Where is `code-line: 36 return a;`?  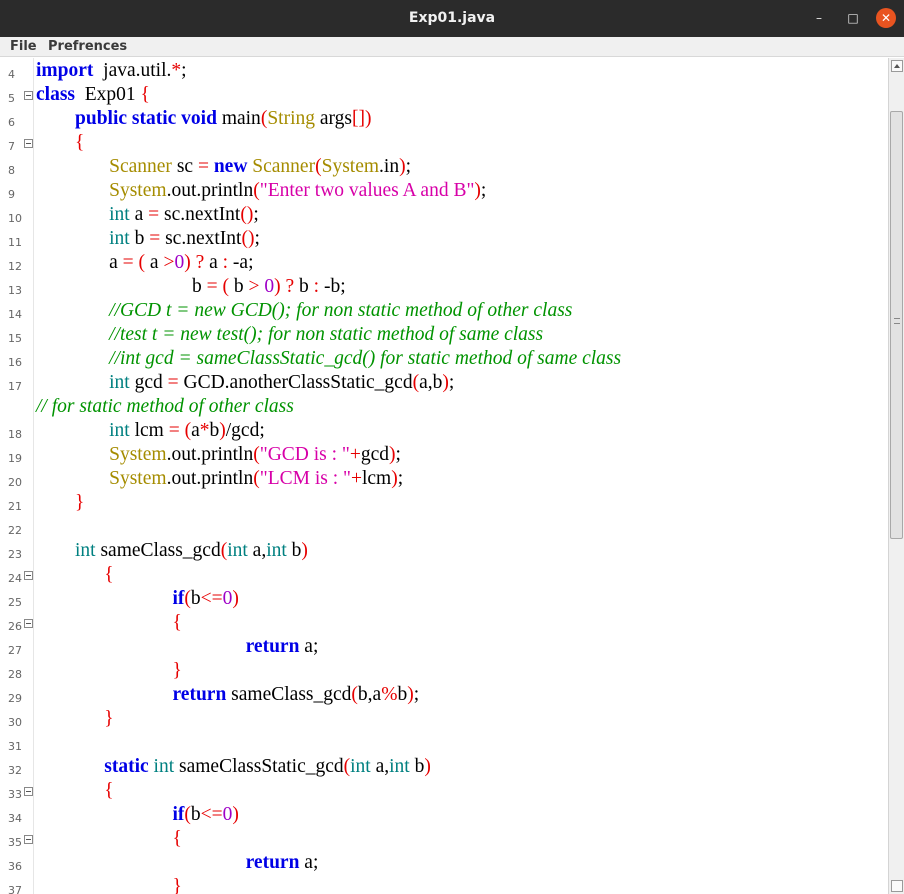 code-line: 36 return a; is located at coordinates (444, 863).